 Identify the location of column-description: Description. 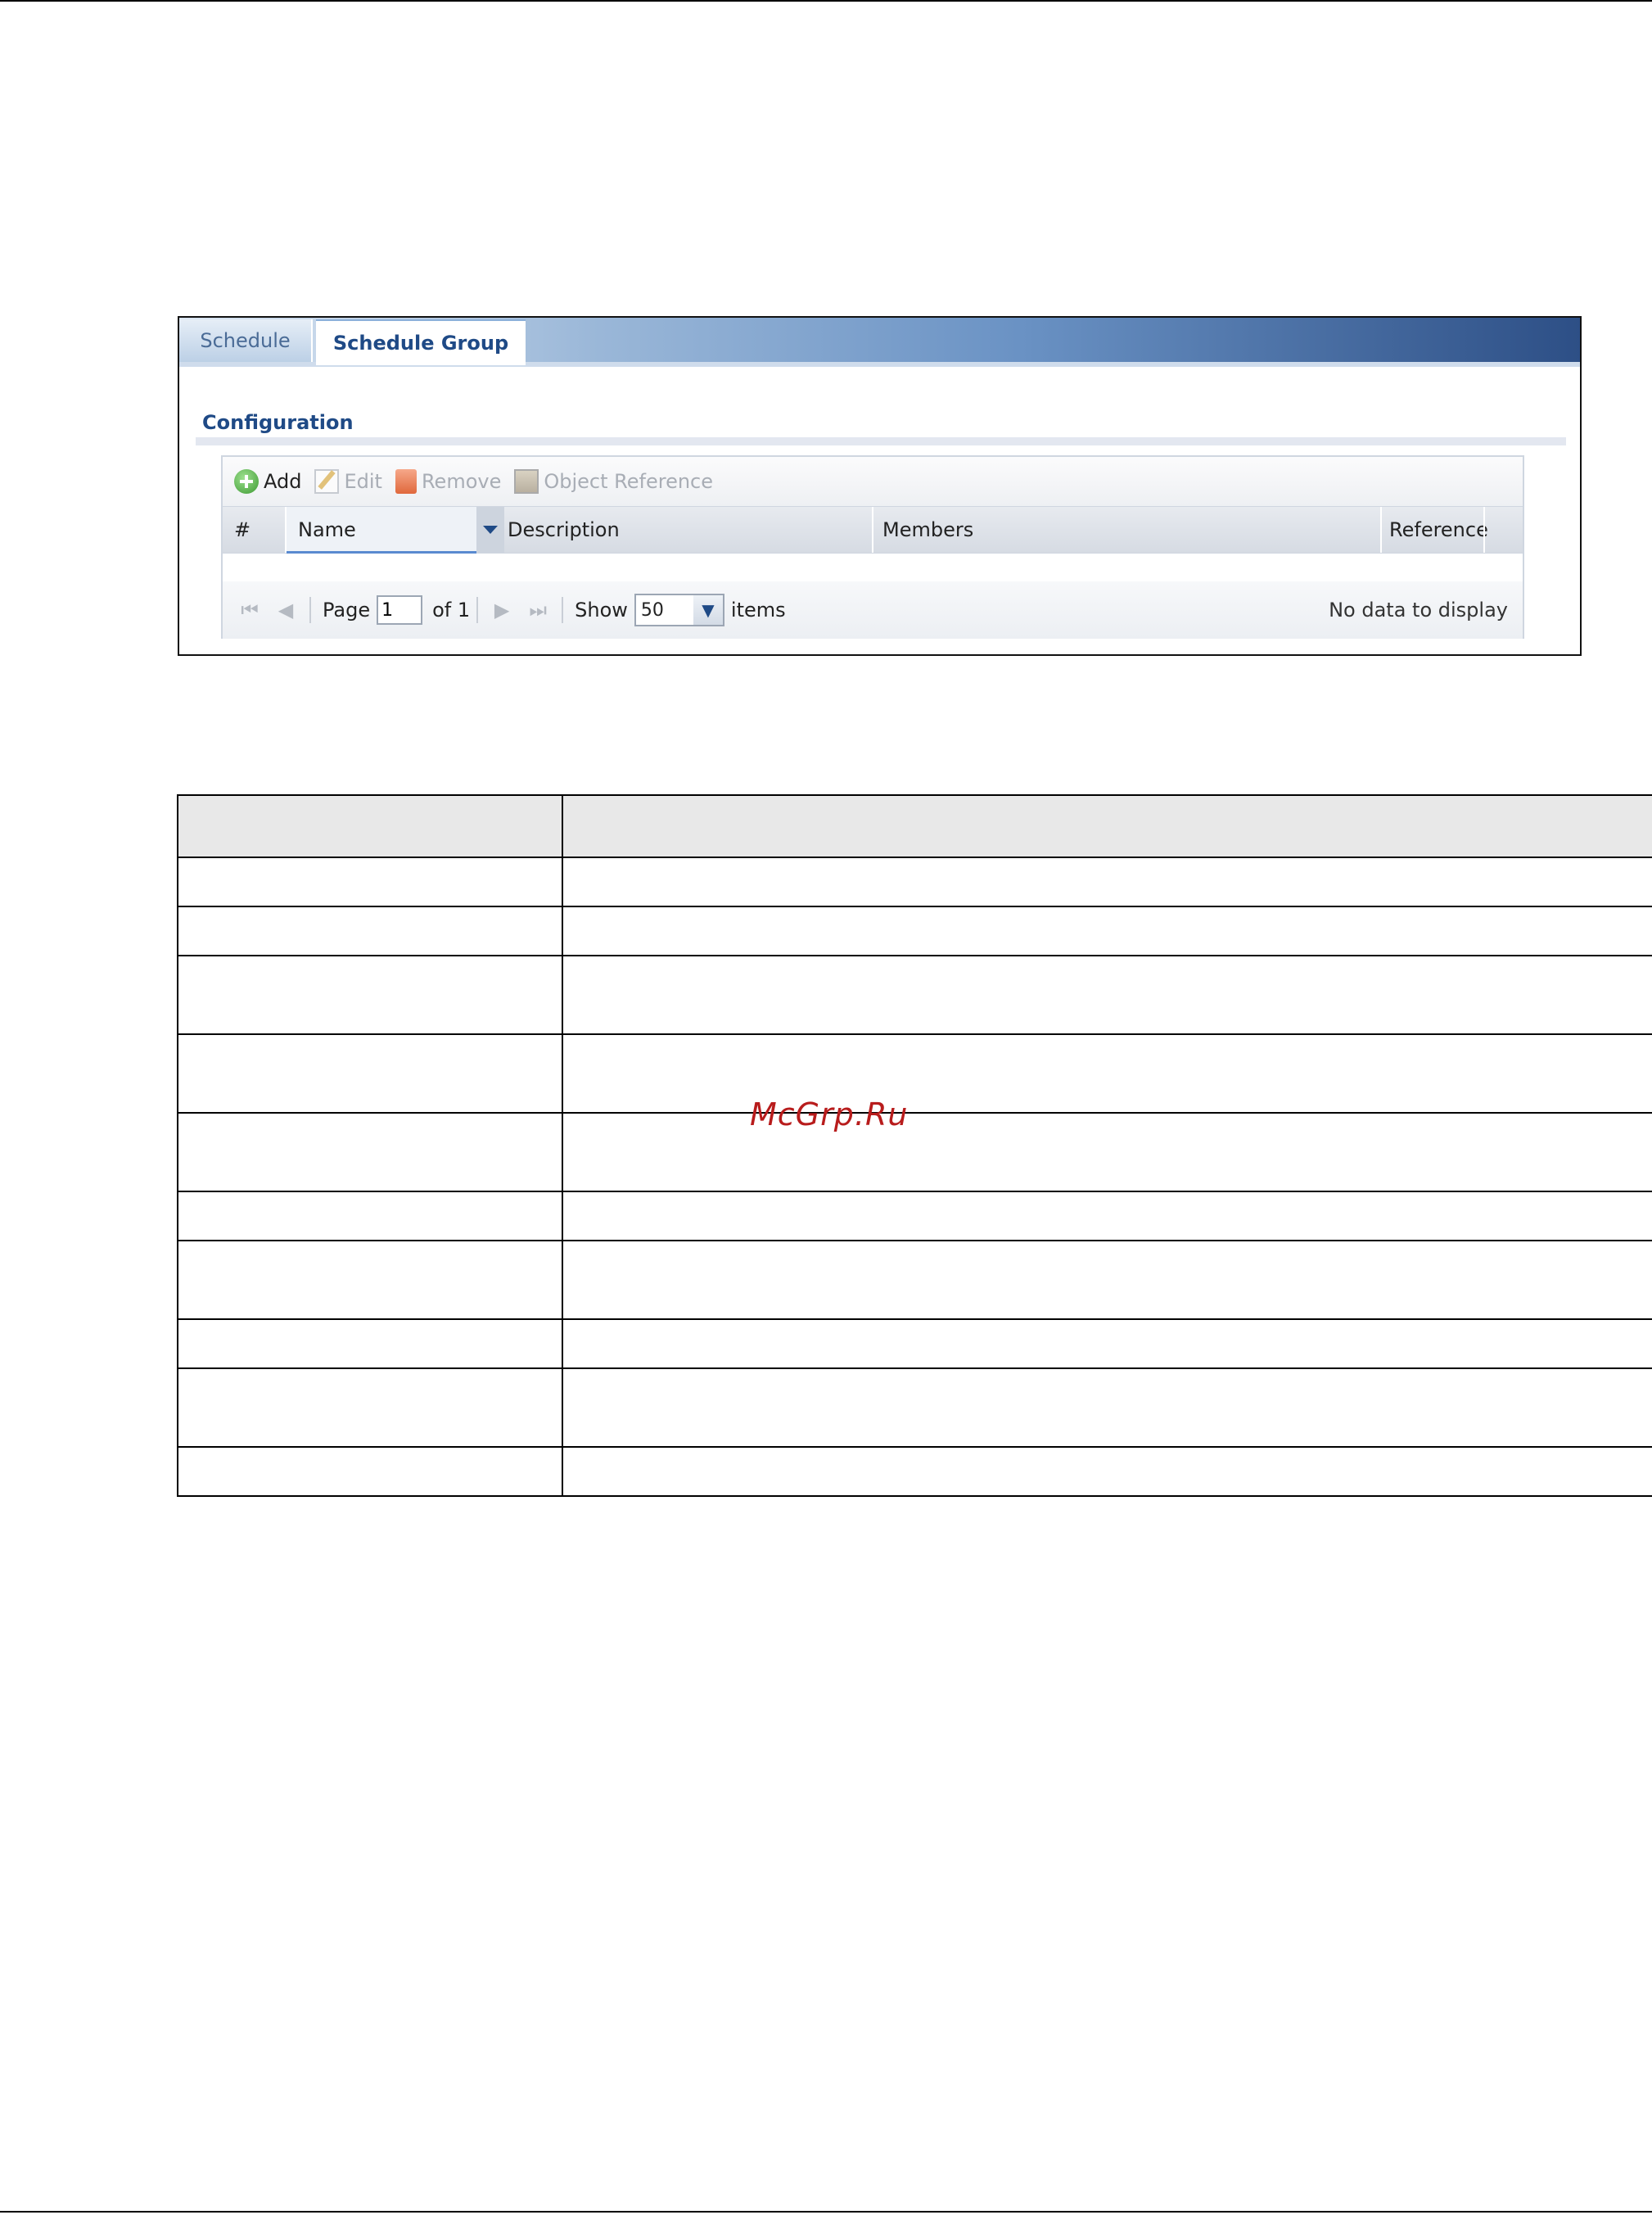
(564, 530).